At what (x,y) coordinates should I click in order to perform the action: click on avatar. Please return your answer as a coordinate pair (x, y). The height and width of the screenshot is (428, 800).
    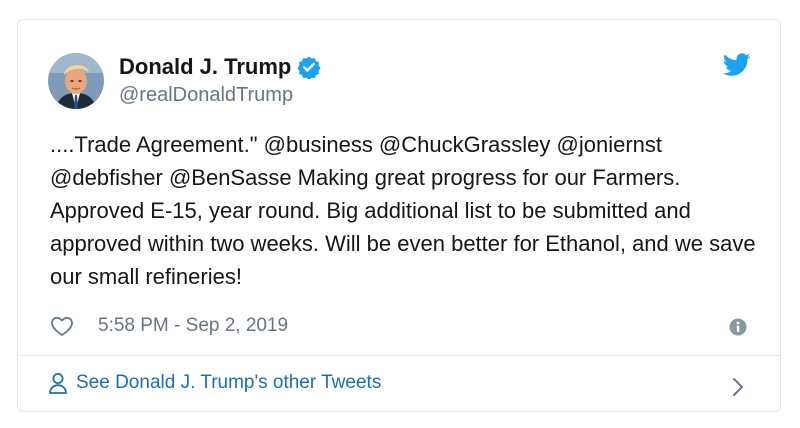
    Looking at the image, I should click on (76, 81).